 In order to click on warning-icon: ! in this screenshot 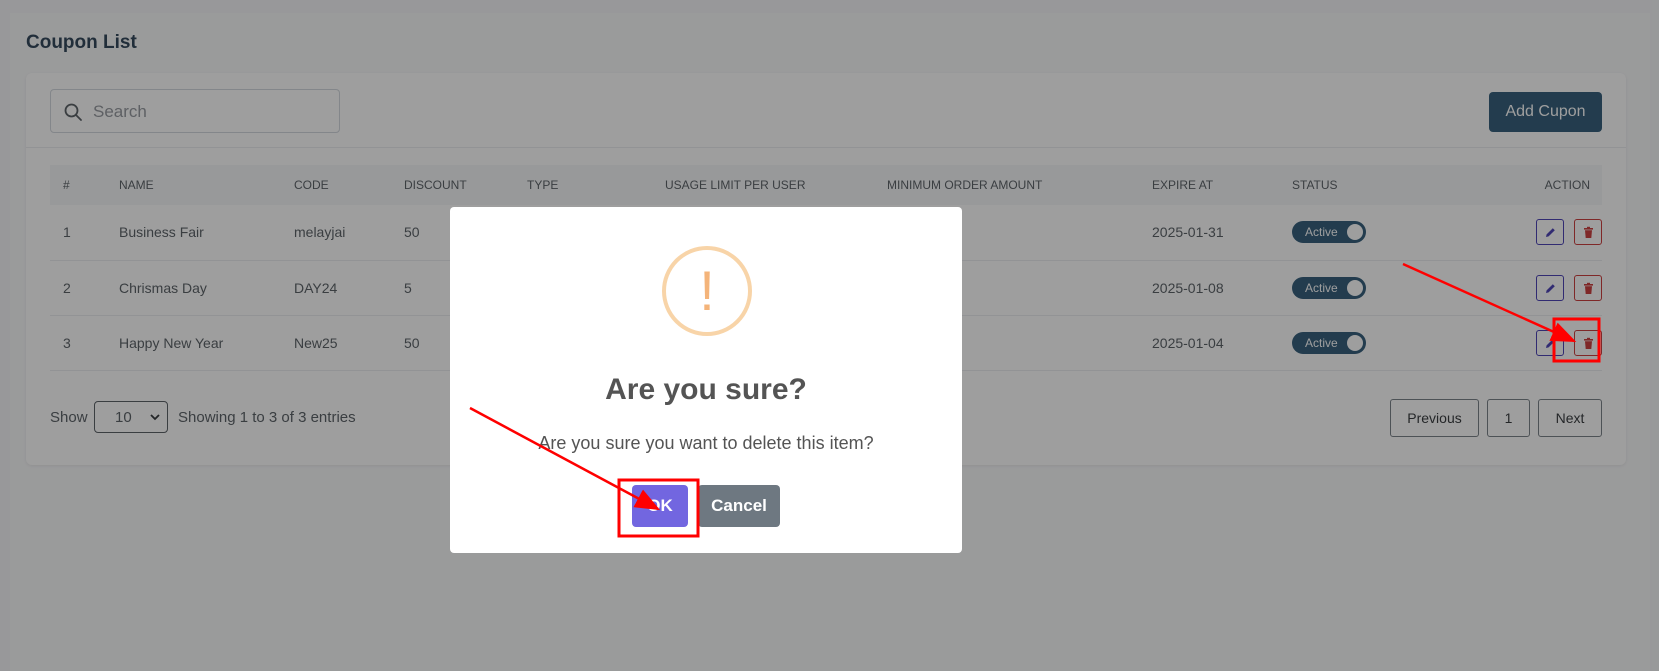, I will do `click(707, 291)`.